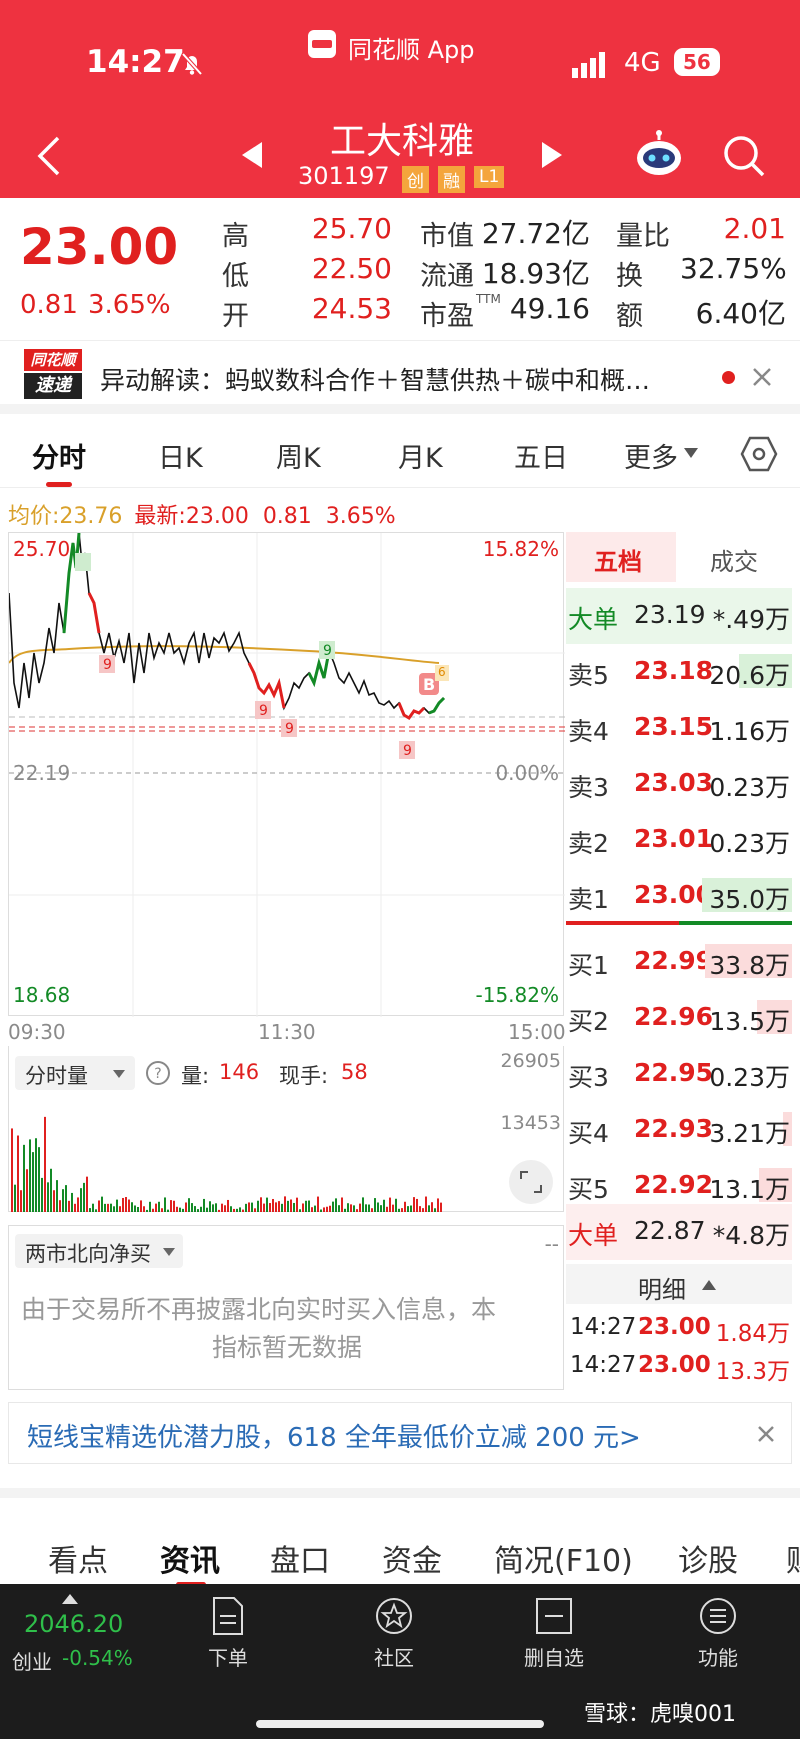  What do you see at coordinates (34, 516) in the screenshot?
I see `avg-price-label: 均价:` at bounding box center [34, 516].